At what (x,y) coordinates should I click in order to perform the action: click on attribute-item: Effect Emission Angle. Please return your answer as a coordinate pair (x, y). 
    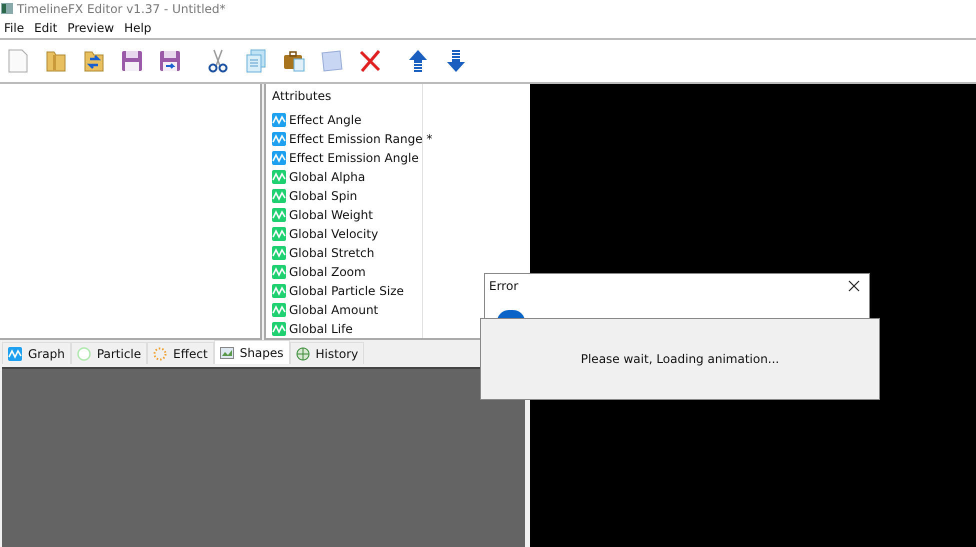
    Looking at the image, I should click on (354, 157).